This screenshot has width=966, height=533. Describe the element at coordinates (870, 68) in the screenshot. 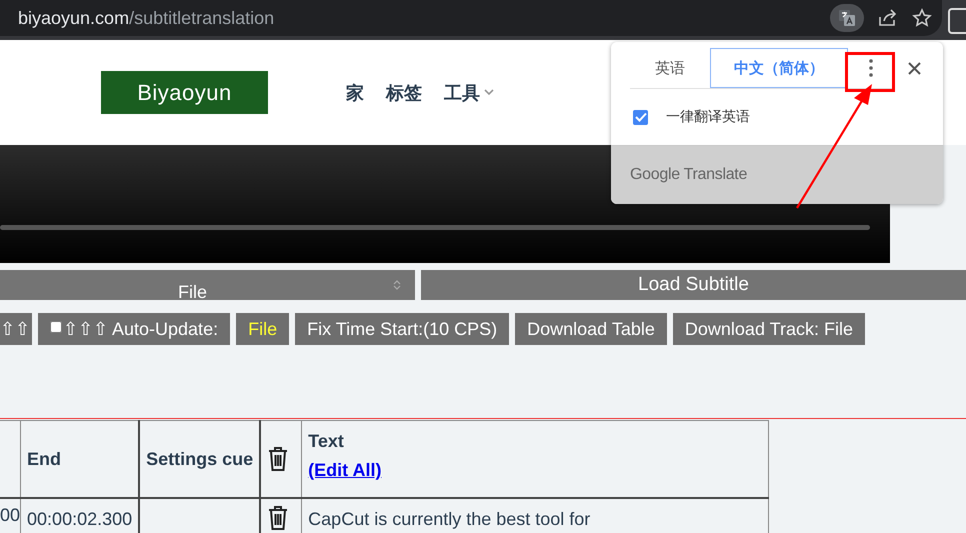

I see `vertical-dots-icon` at that location.